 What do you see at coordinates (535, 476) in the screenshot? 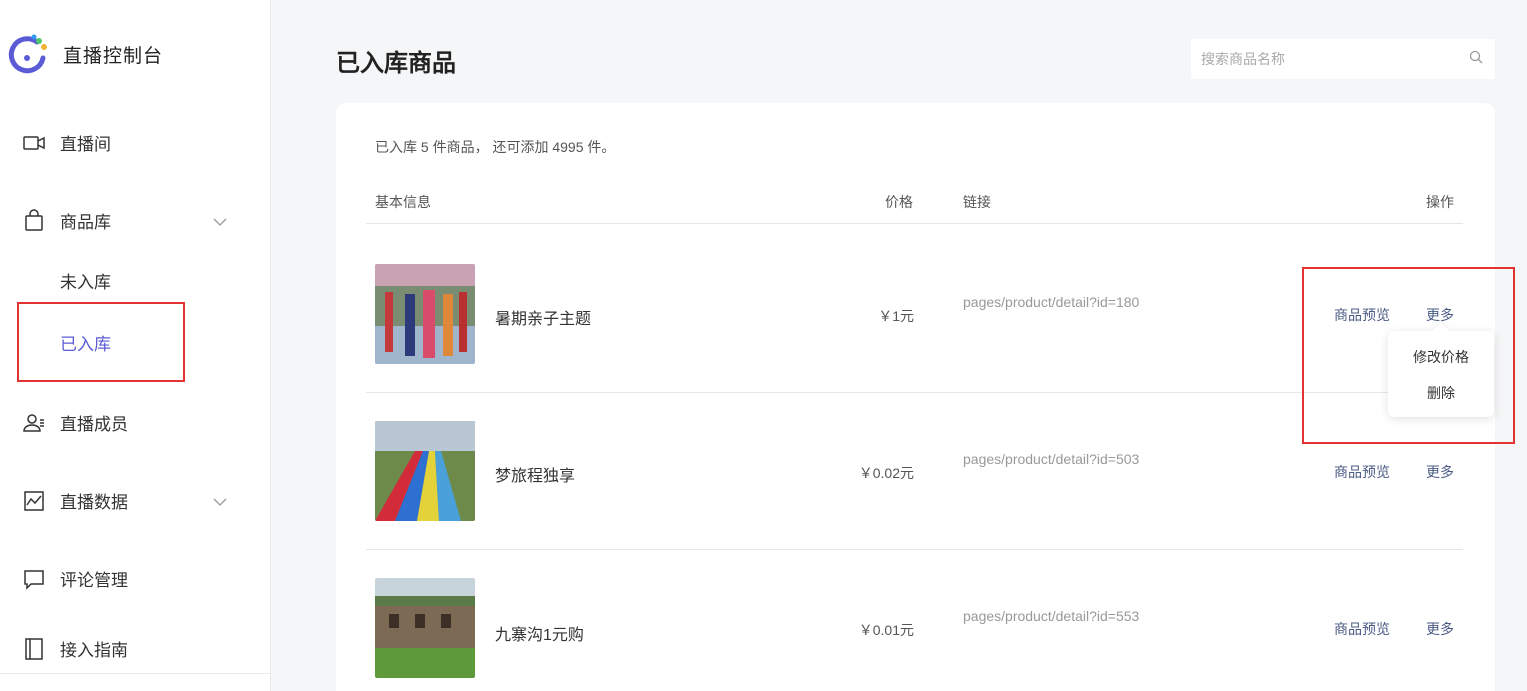
I see `product-name: 梦旅程独享` at bounding box center [535, 476].